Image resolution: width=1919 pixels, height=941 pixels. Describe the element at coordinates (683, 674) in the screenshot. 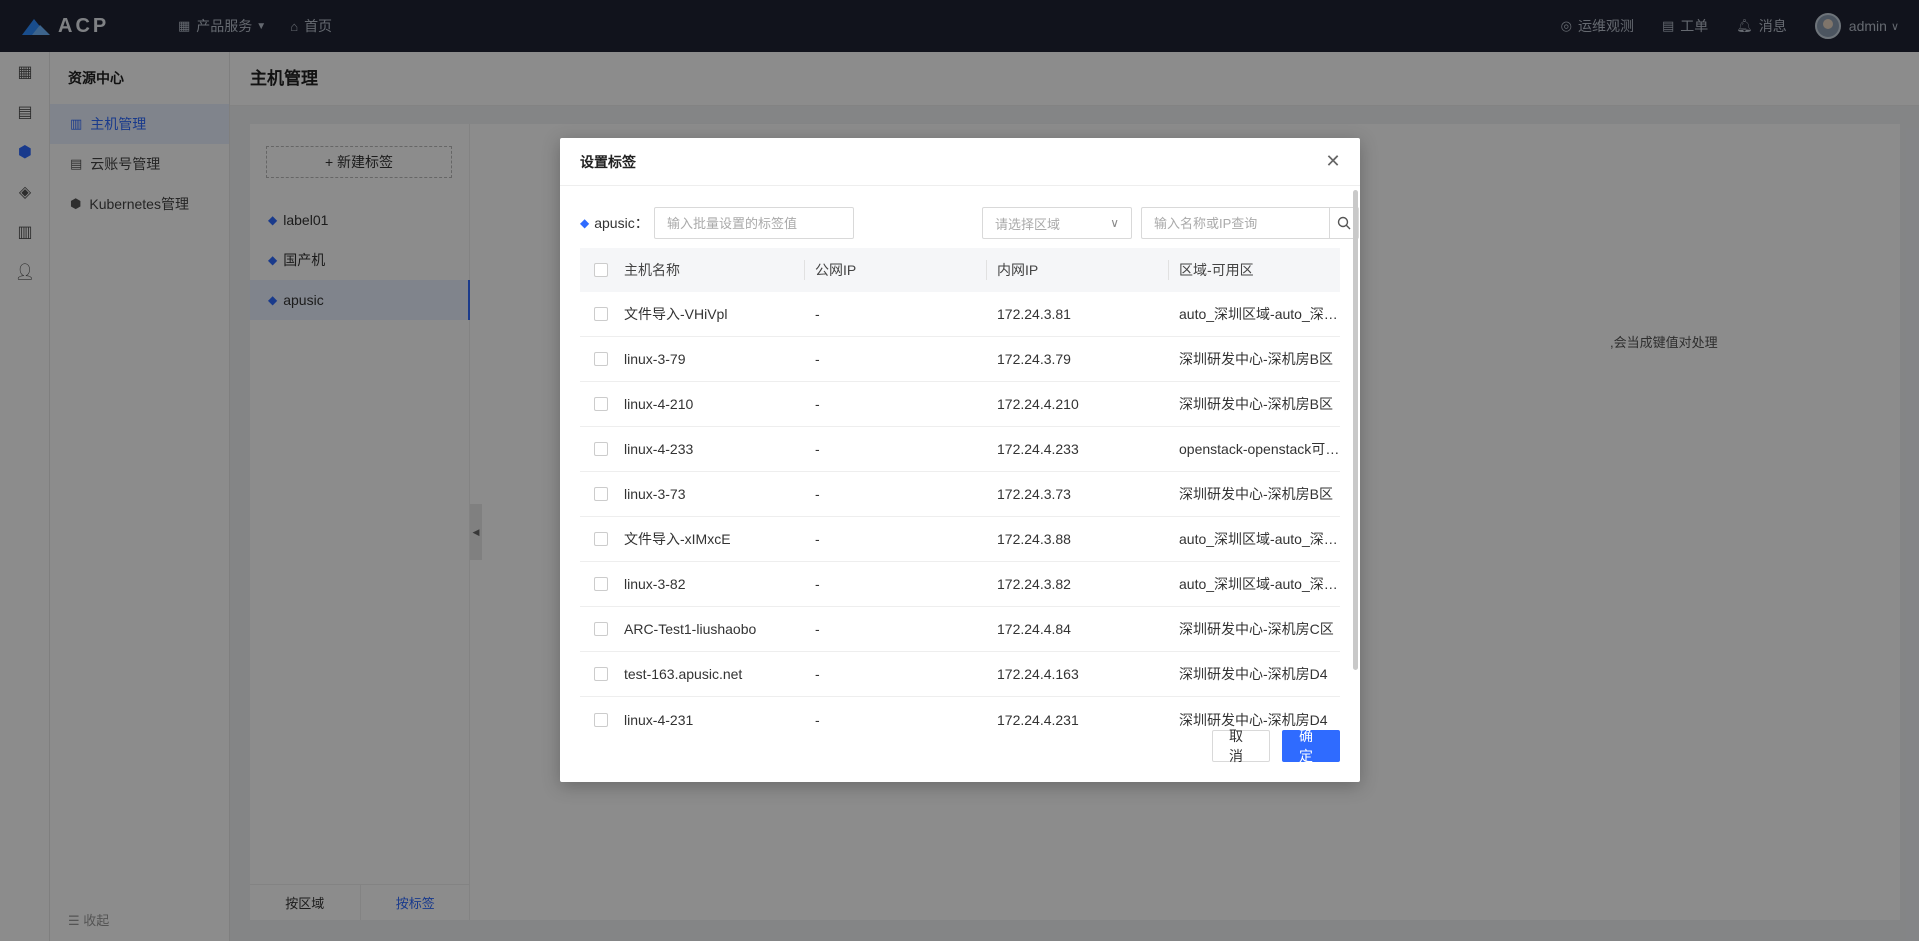

I see `host-name: test-163.apusic.net` at that location.